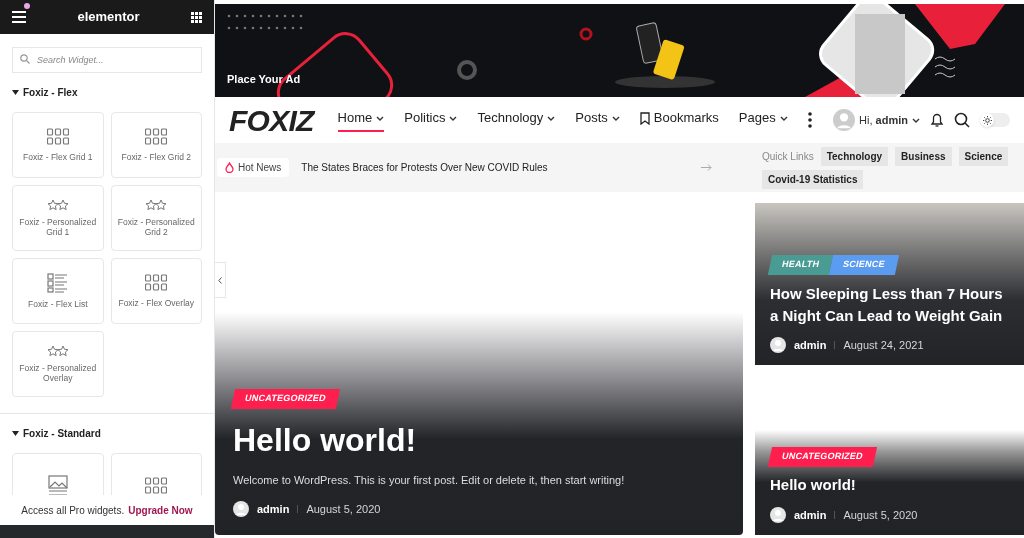 The height and width of the screenshot is (538, 1024). I want to click on post-card: UNCATEGORIZED Hello world! admin August 5, 2020, so click(889, 482).